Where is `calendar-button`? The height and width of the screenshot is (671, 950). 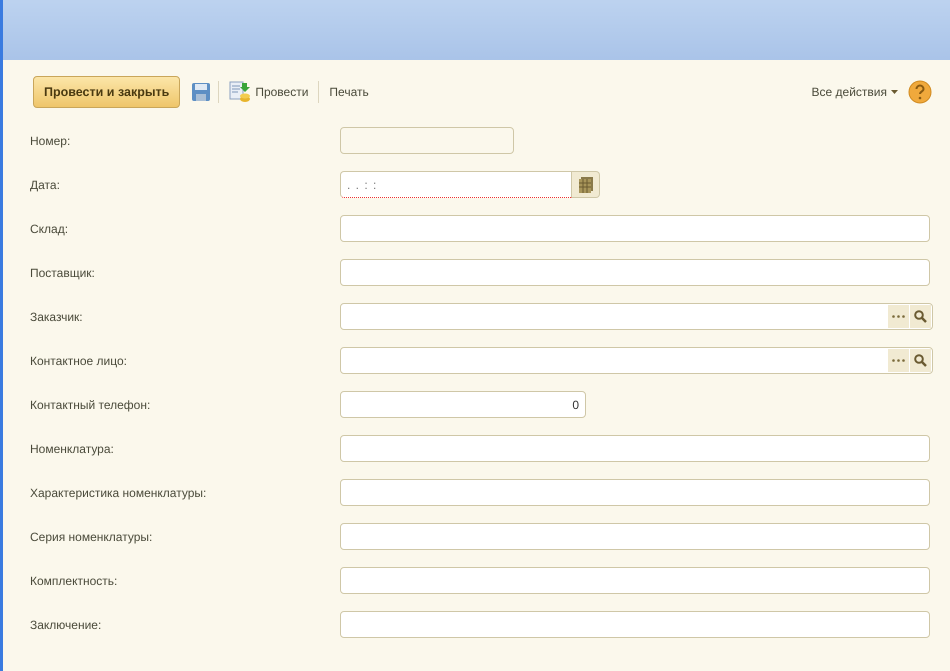 calendar-button is located at coordinates (586, 184).